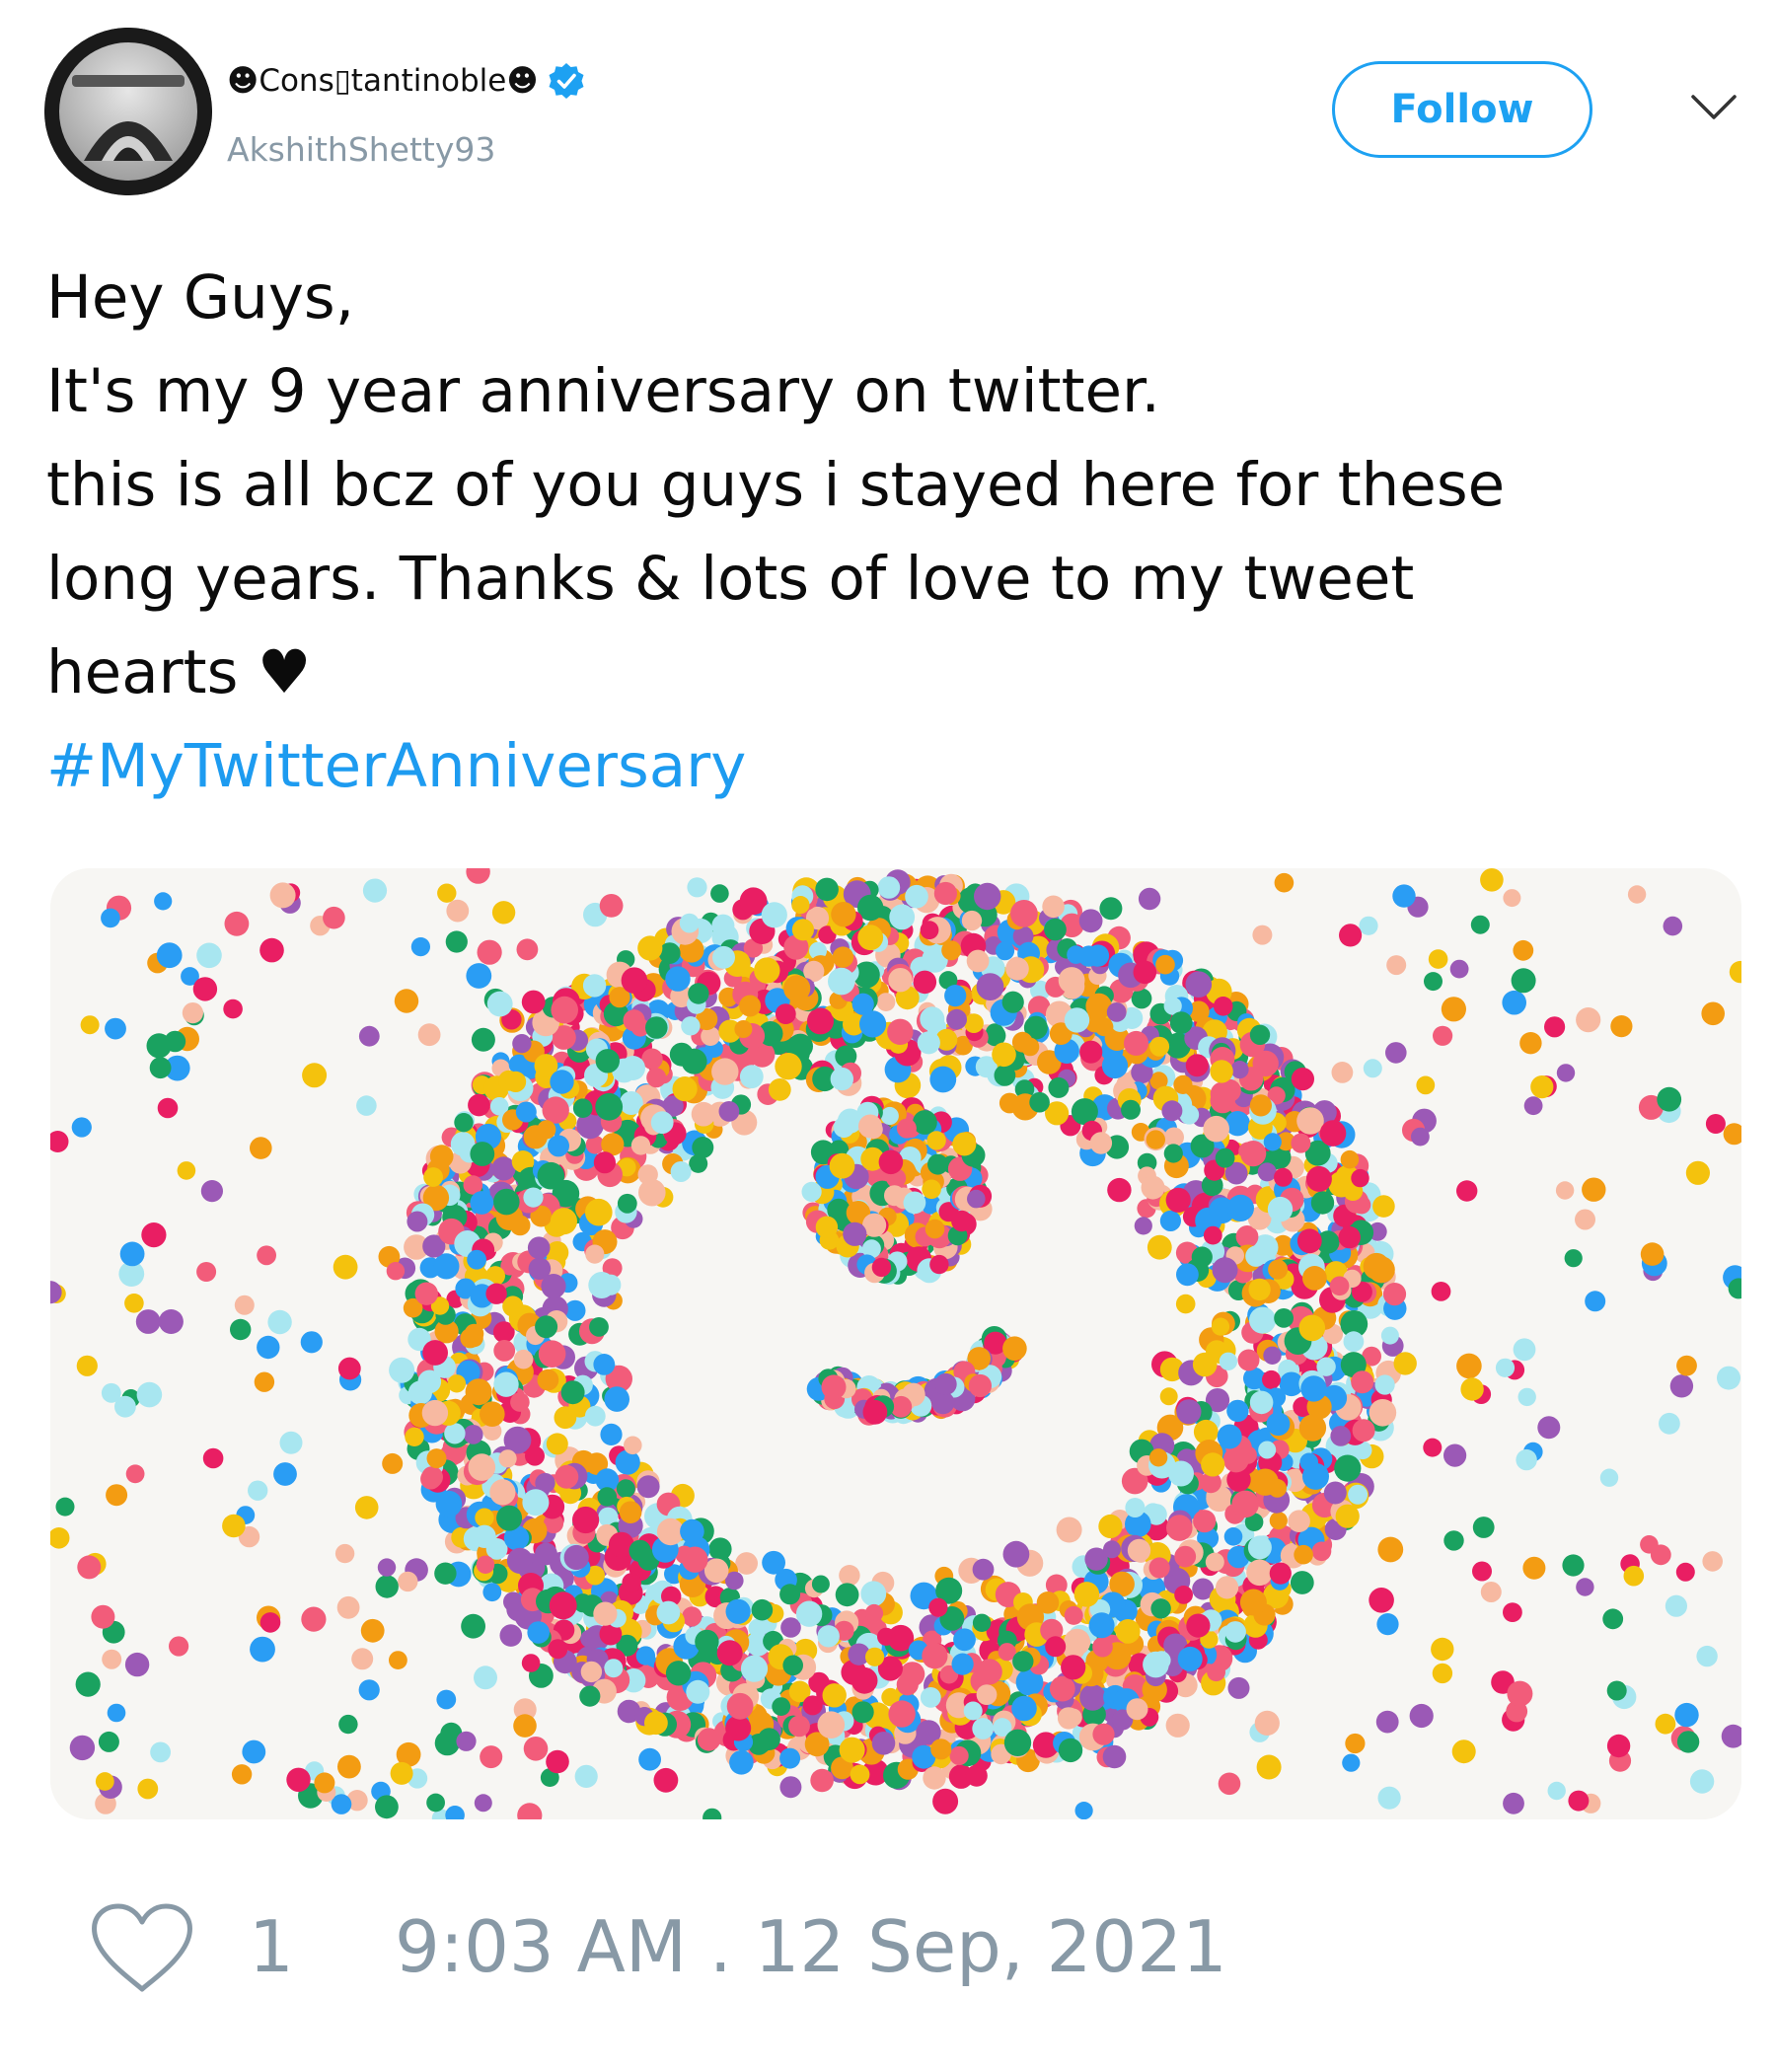  What do you see at coordinates (383, 81) in the screenshot?
I see `author-display-name: ☻Cons▯tantinoble☻` at bounding box center [383, 81].